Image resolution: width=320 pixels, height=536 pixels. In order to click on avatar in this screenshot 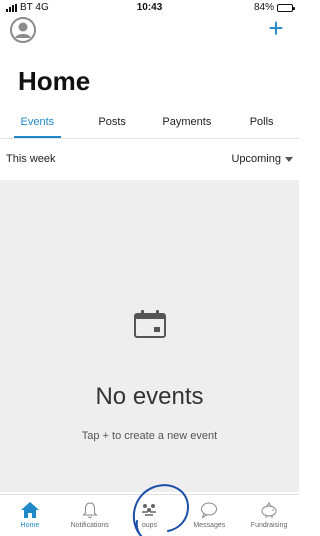, I will do `click(23, 30)`.